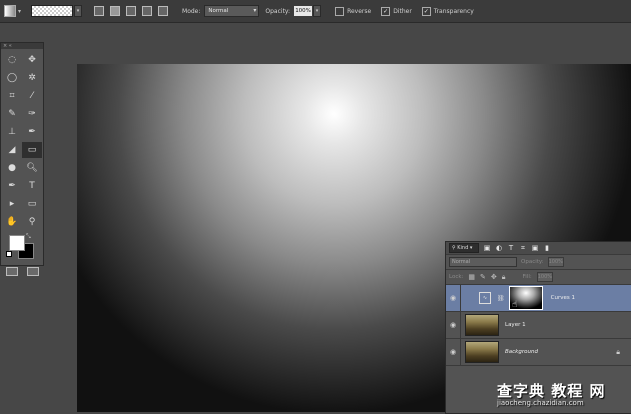 The image size is (631, 414). Describe the element at coordinates (464, 248) in the screenshot. I see `filter-kind-select: ⚲ Kind ▾` at that location.